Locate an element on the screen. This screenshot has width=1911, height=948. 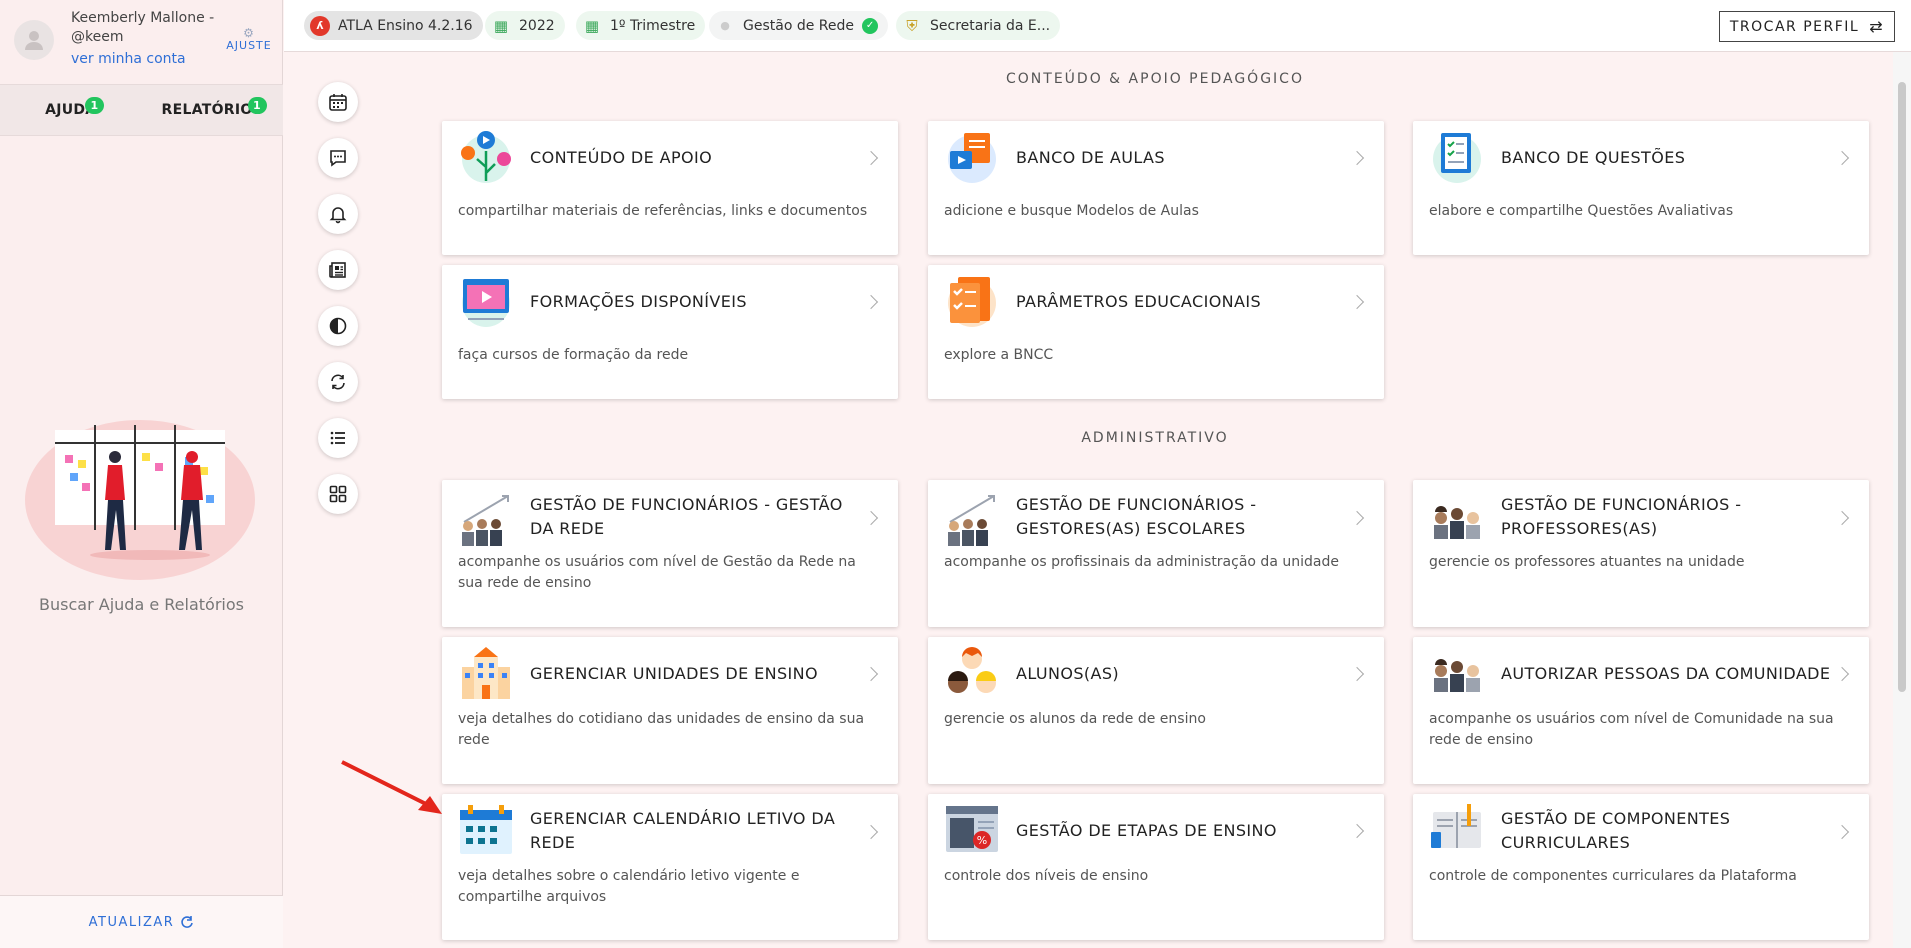
card-title: CONTEÚDO DE APOIO is located at coordinates (621, 157).